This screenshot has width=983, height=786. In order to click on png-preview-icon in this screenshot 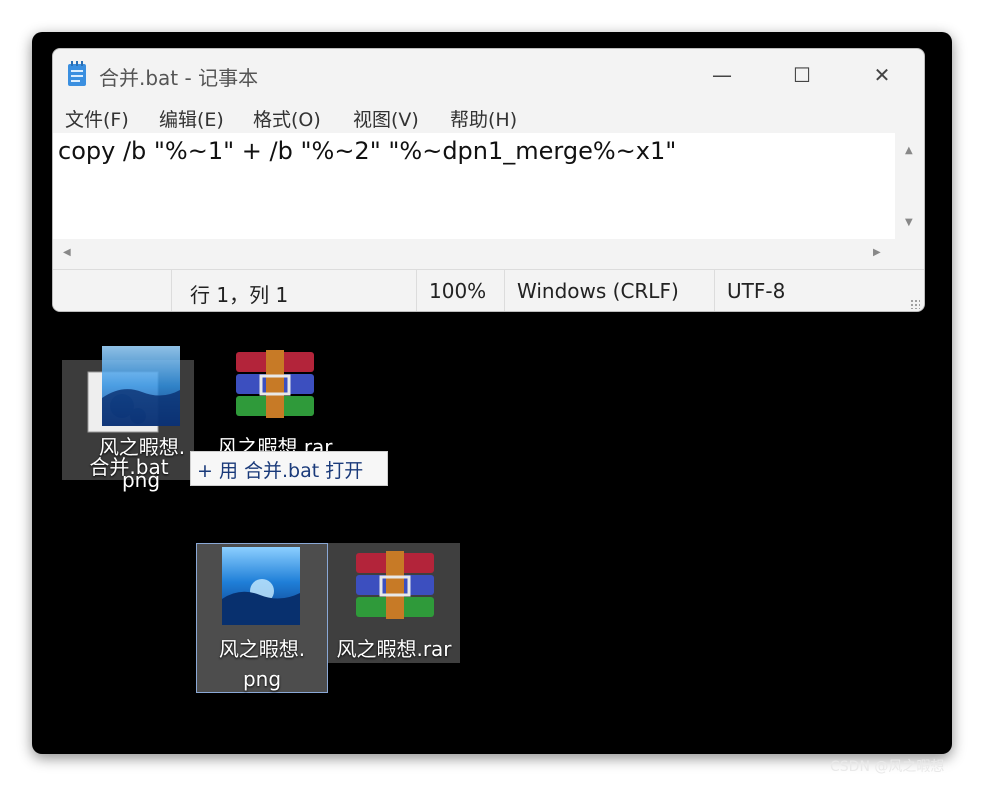, I will do `click(141, 386)`.